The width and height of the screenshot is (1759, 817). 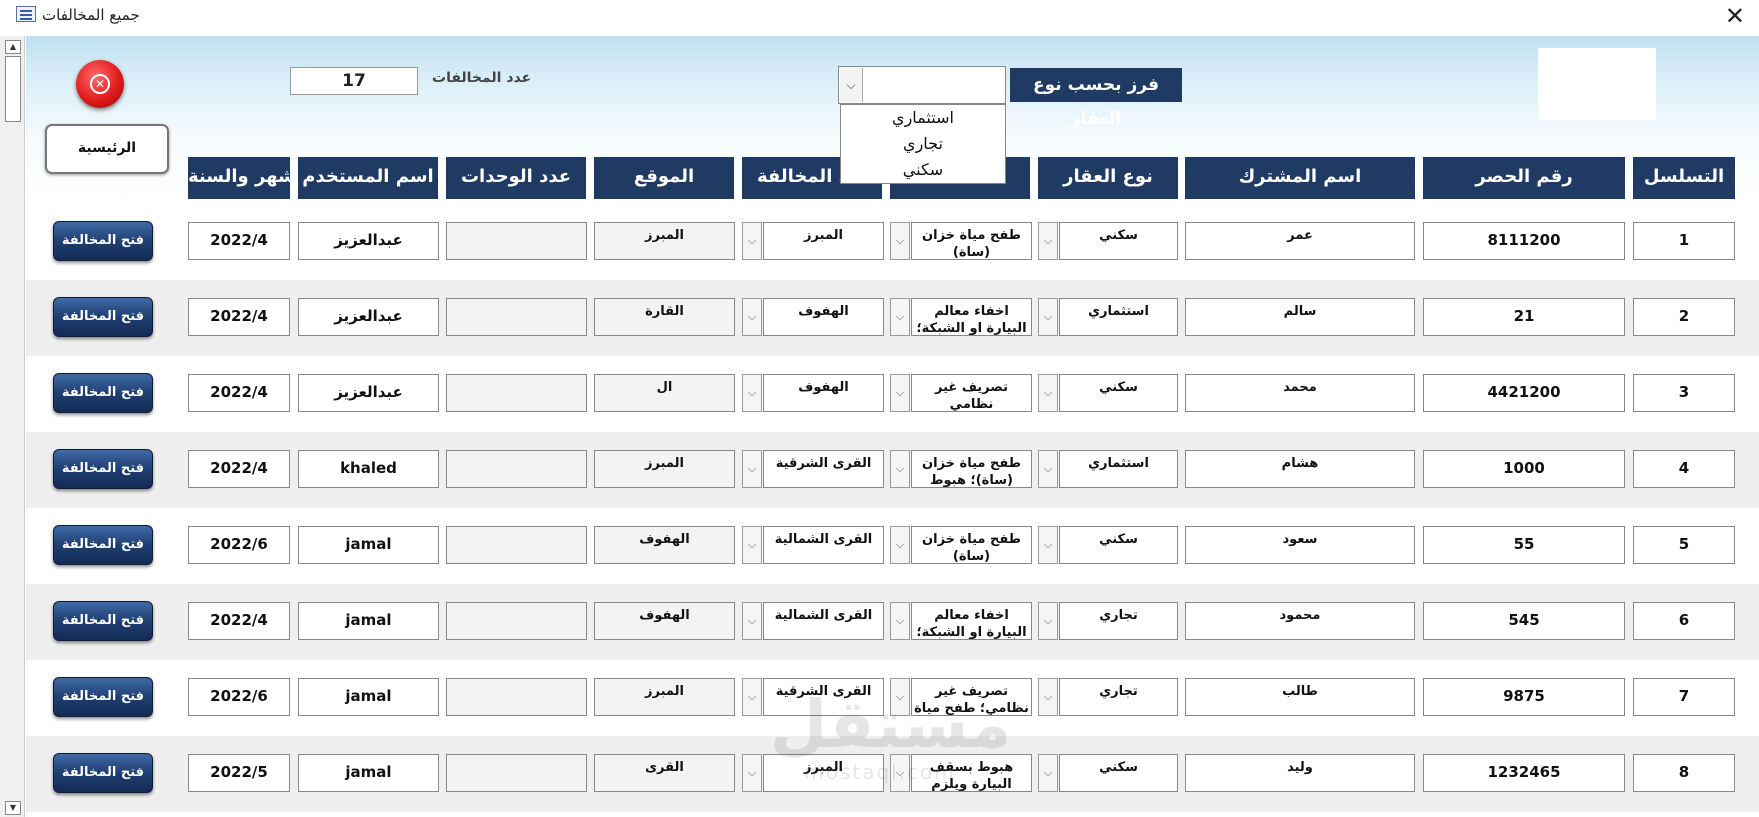 I want to click on record-field: 55, so click(x=1524, y=545).